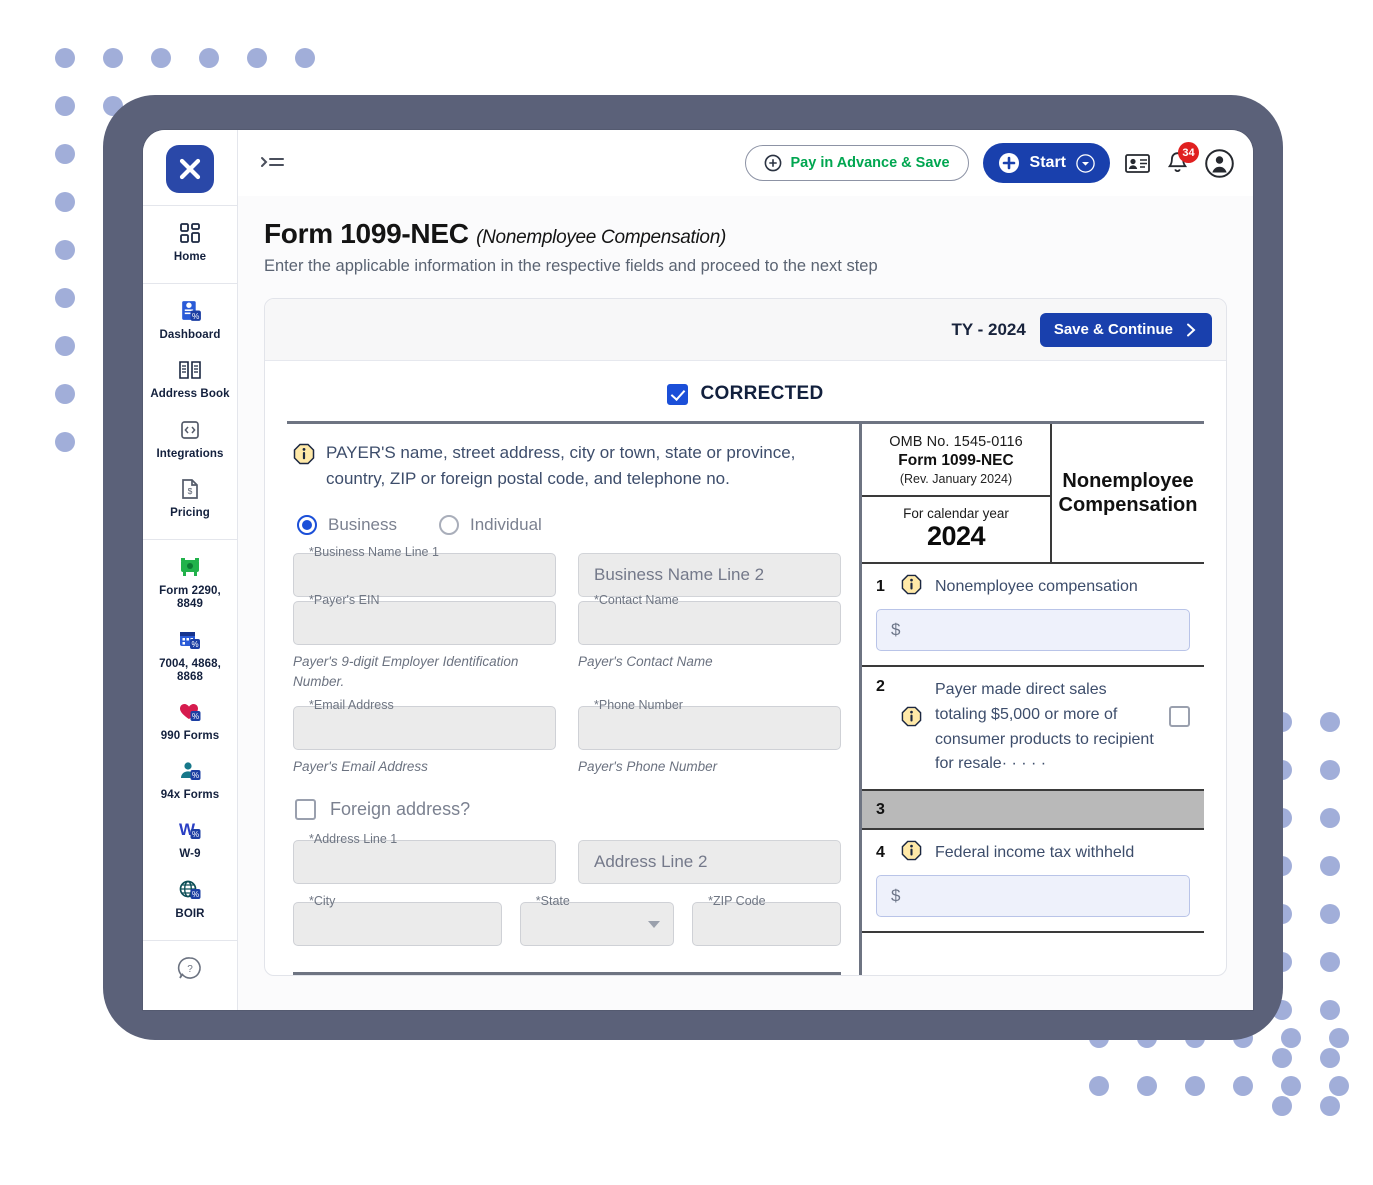  I want to click on irs-box-4: 4 Federal income tax withheld $, so click(1033, 880).